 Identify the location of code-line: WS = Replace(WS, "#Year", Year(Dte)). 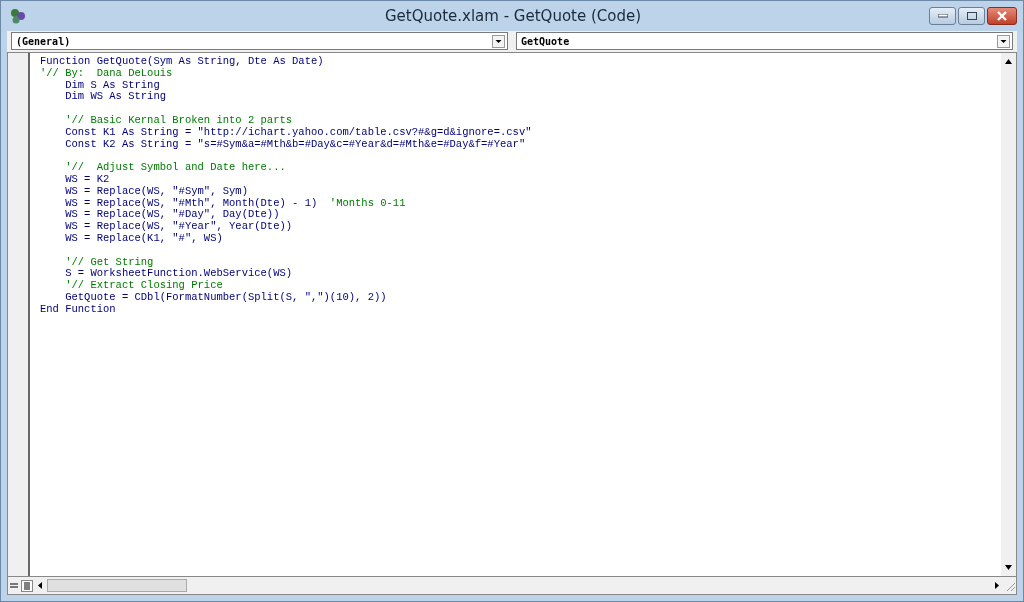
(179, 227).